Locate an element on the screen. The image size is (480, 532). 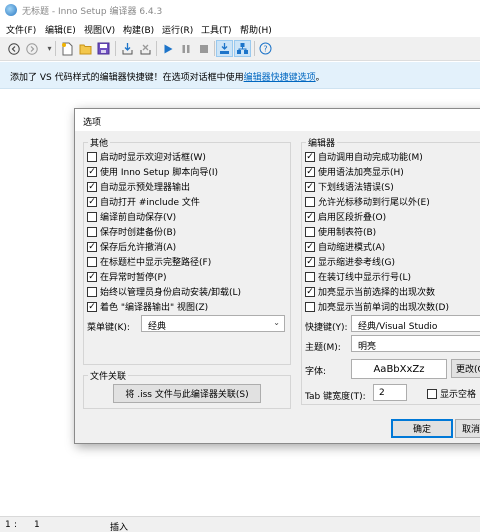
tab-width-label: Tab 键宽度(T): is located at coordinates (335, 397).